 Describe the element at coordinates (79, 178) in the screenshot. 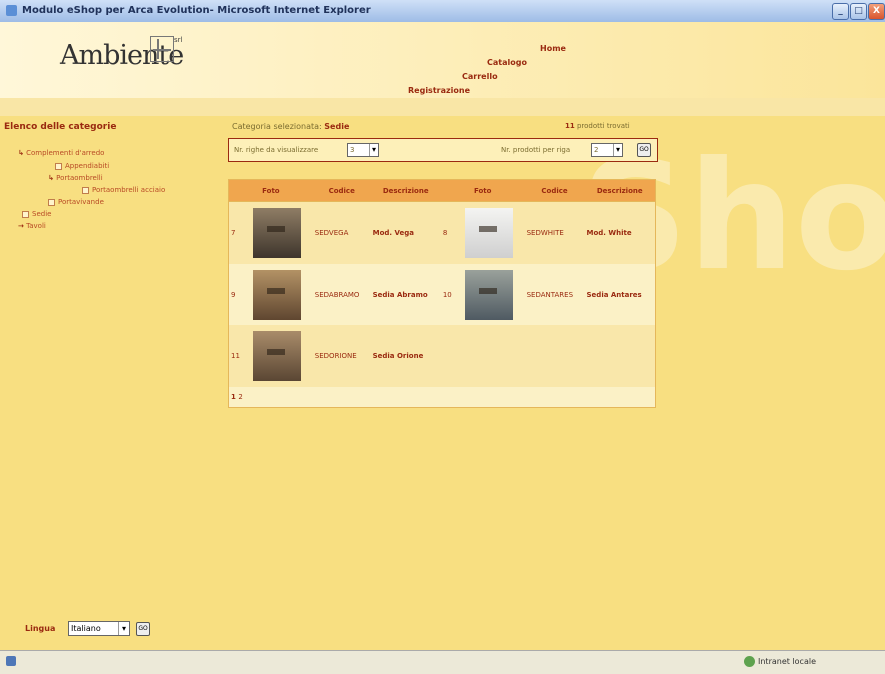

I see `category-label: Portaombrelli` at that location.